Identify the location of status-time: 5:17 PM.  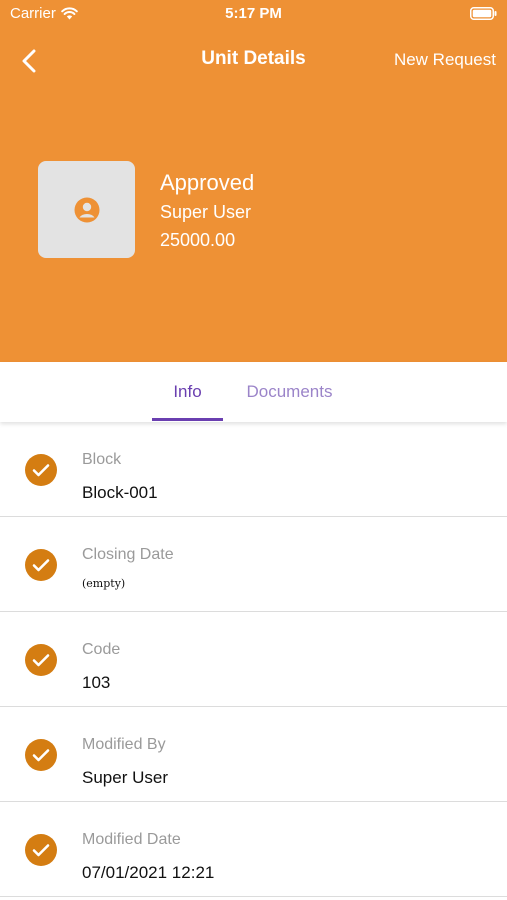
(253, 13).